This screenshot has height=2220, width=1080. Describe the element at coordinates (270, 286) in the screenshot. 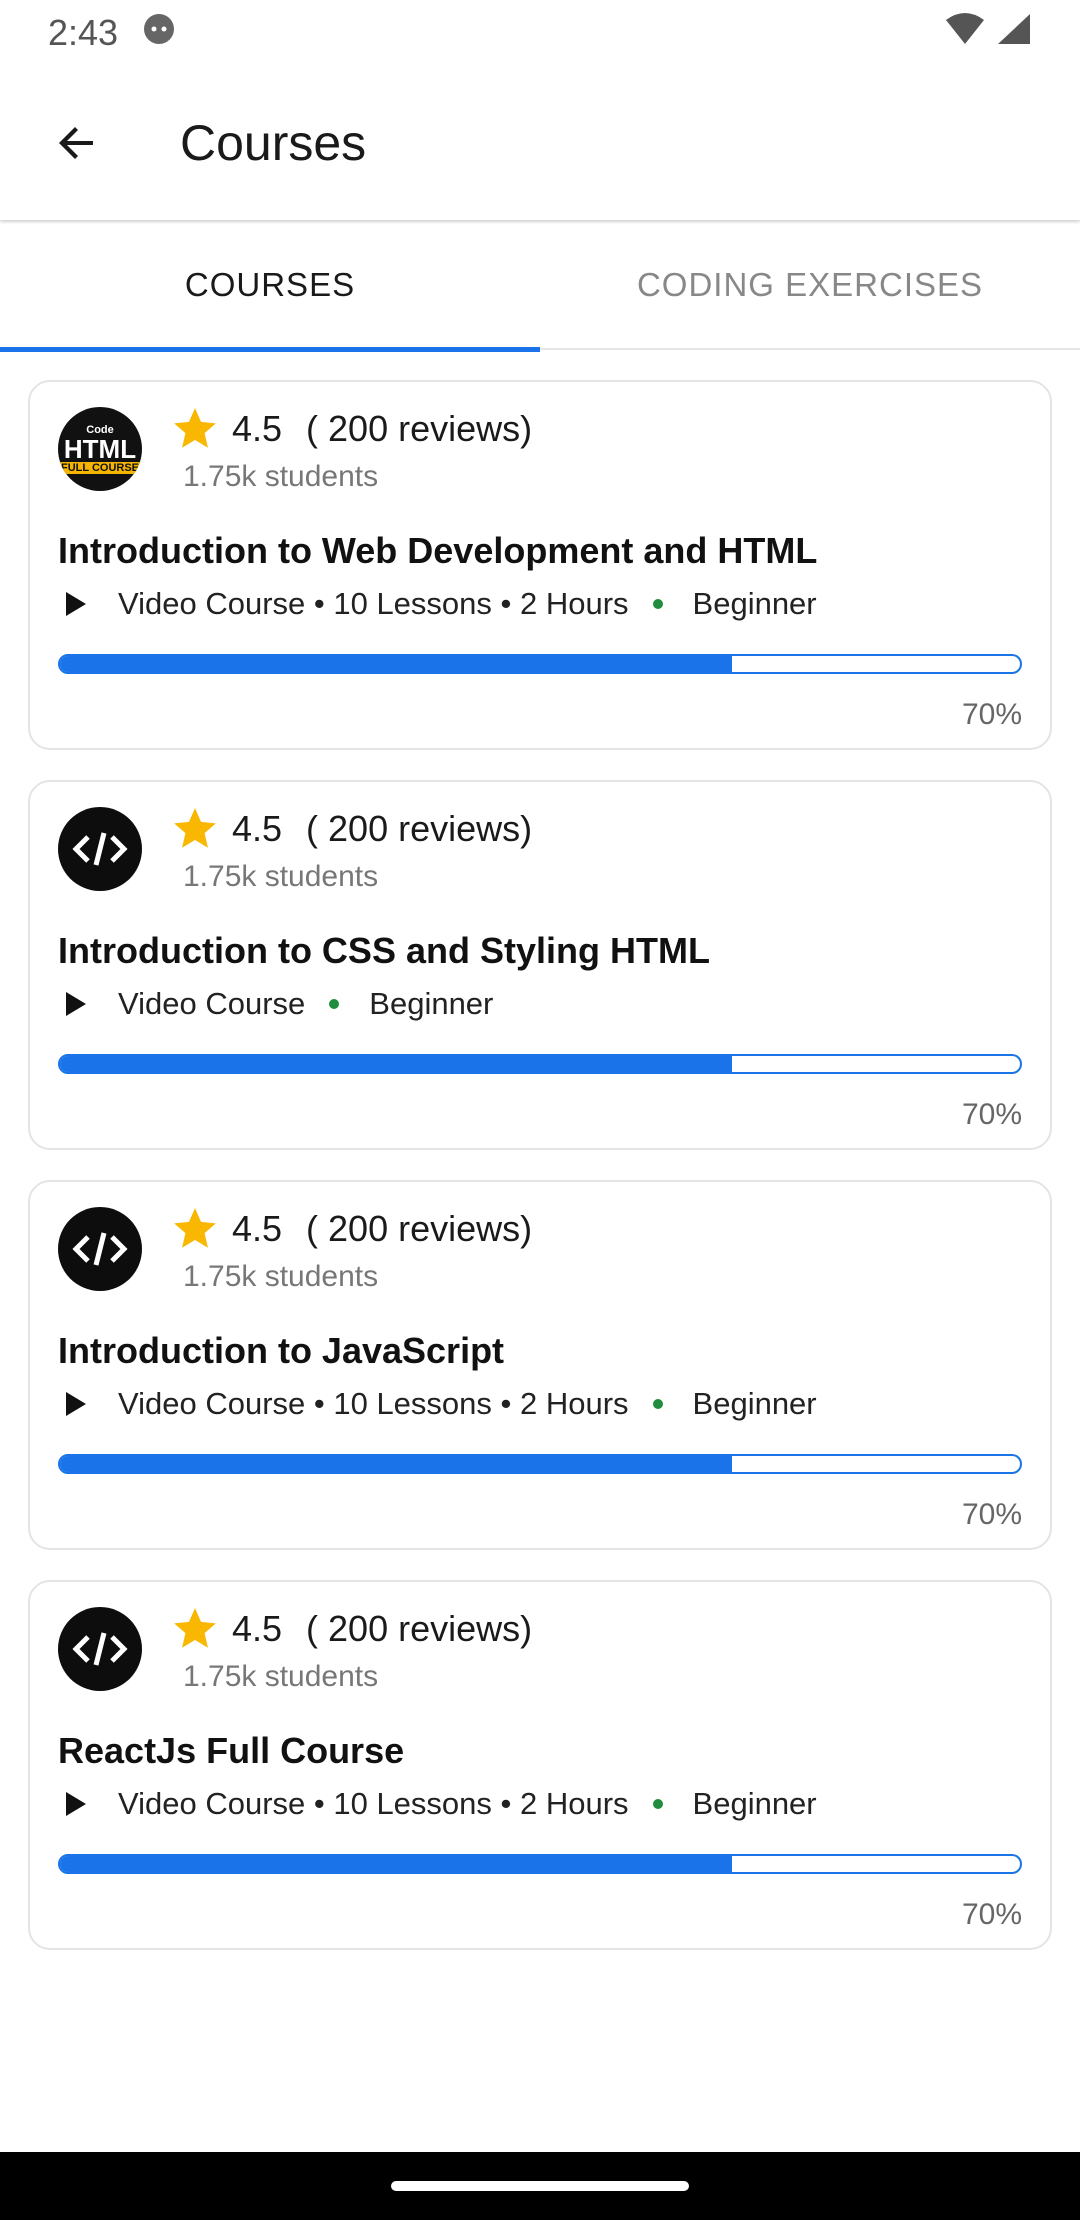

I see `tab-courses: COURSES` at that location.